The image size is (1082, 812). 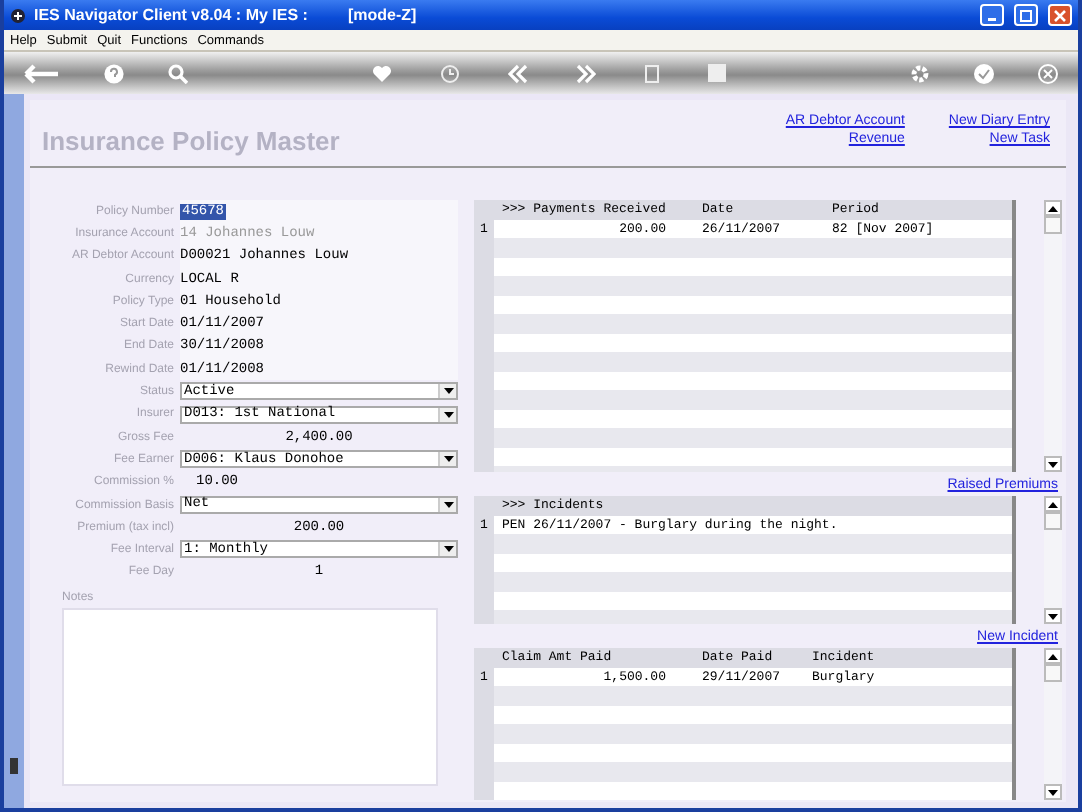 I want to click on maximize-button, so click(x=1026, y=15).